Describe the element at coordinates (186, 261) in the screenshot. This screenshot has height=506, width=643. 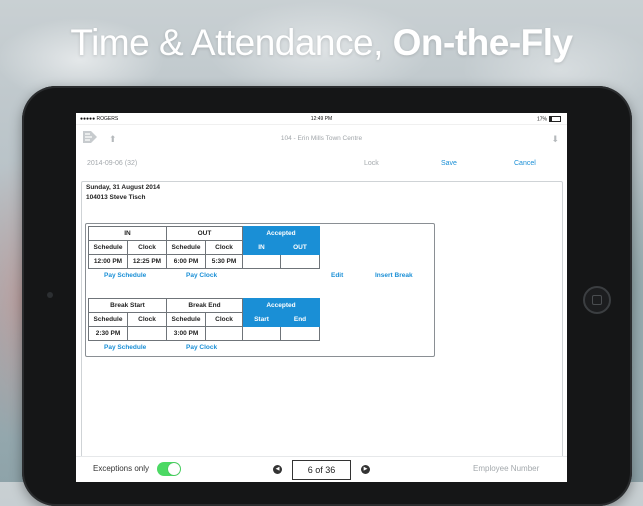
I see `out-schedule-value: 6:00 PM` at that location.